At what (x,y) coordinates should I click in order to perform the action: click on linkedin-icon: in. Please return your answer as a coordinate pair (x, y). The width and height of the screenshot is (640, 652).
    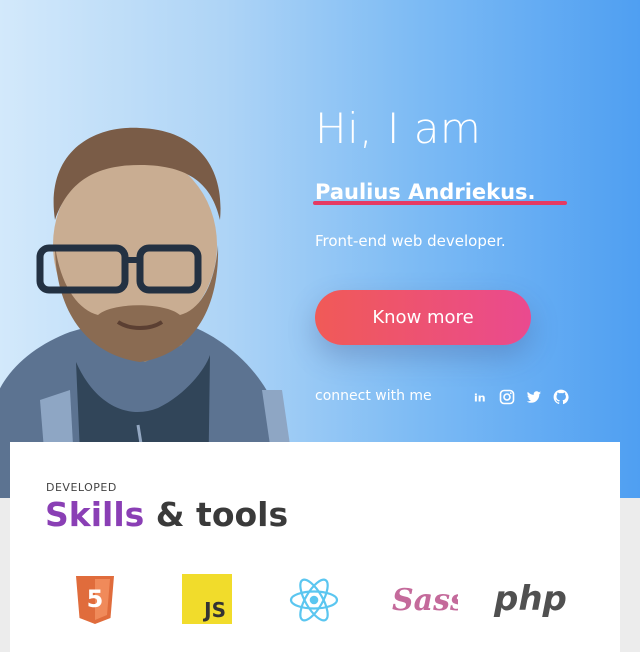
    Looking at the image, I should click on (480, 397).